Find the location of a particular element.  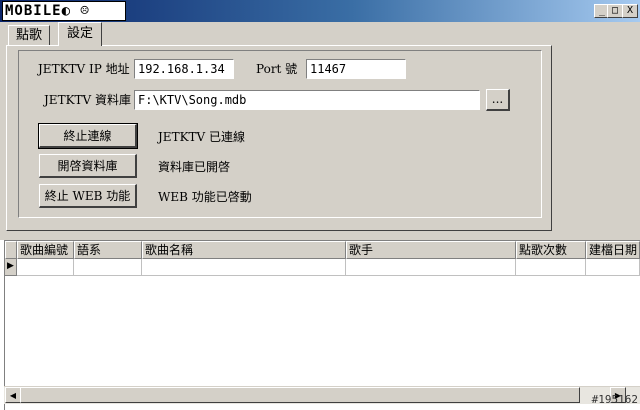

row-pointer-icon: ▶ is located at coordinates (10, 266).